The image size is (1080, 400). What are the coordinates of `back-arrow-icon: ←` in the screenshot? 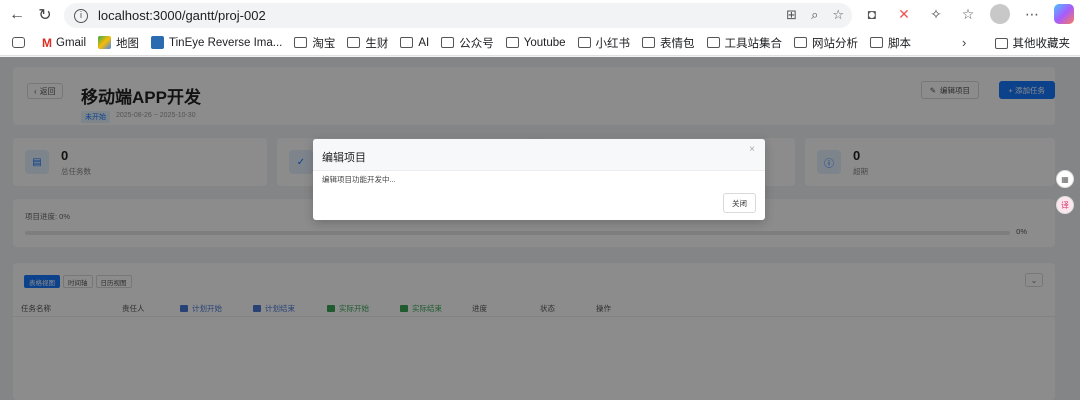 It's located at (17, 15).